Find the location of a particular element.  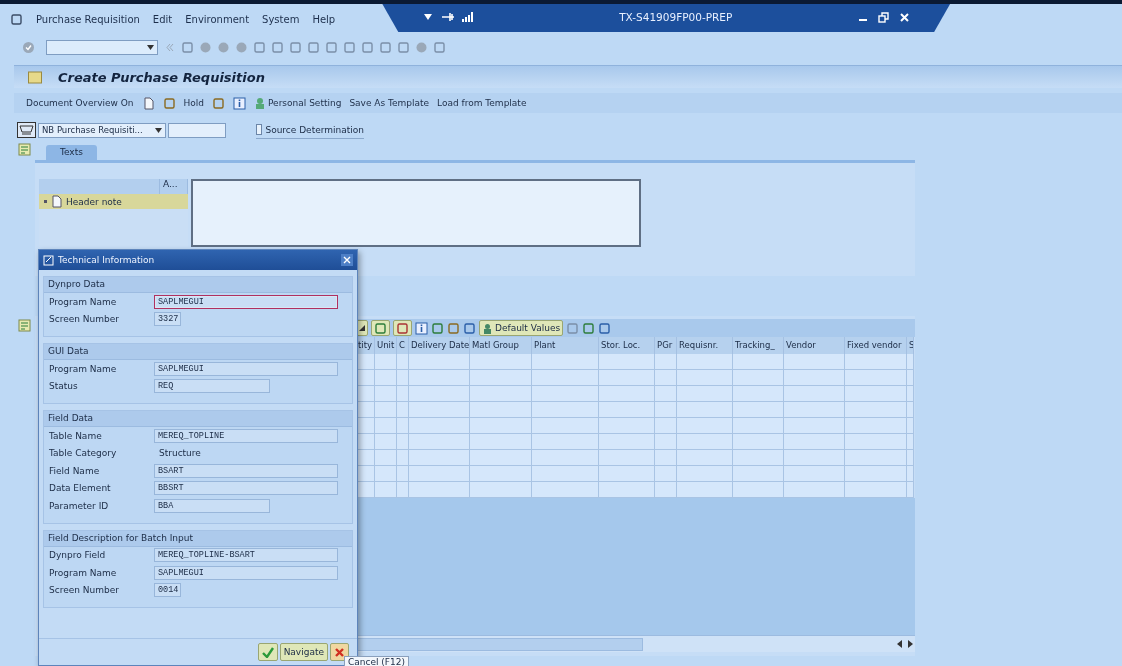

column-header: C is located at coordinates (403, 345).